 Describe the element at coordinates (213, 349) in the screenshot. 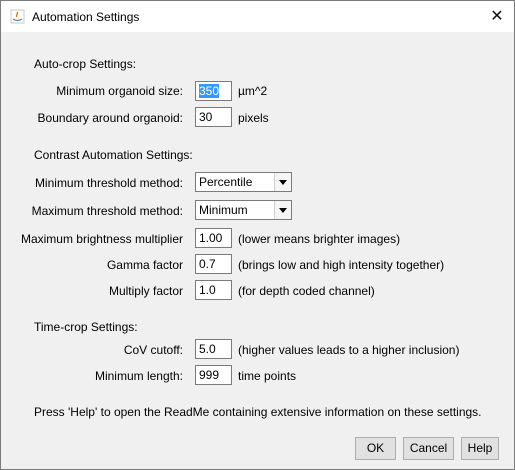

I see `cov-cutoff-input: 5.0` at that location.